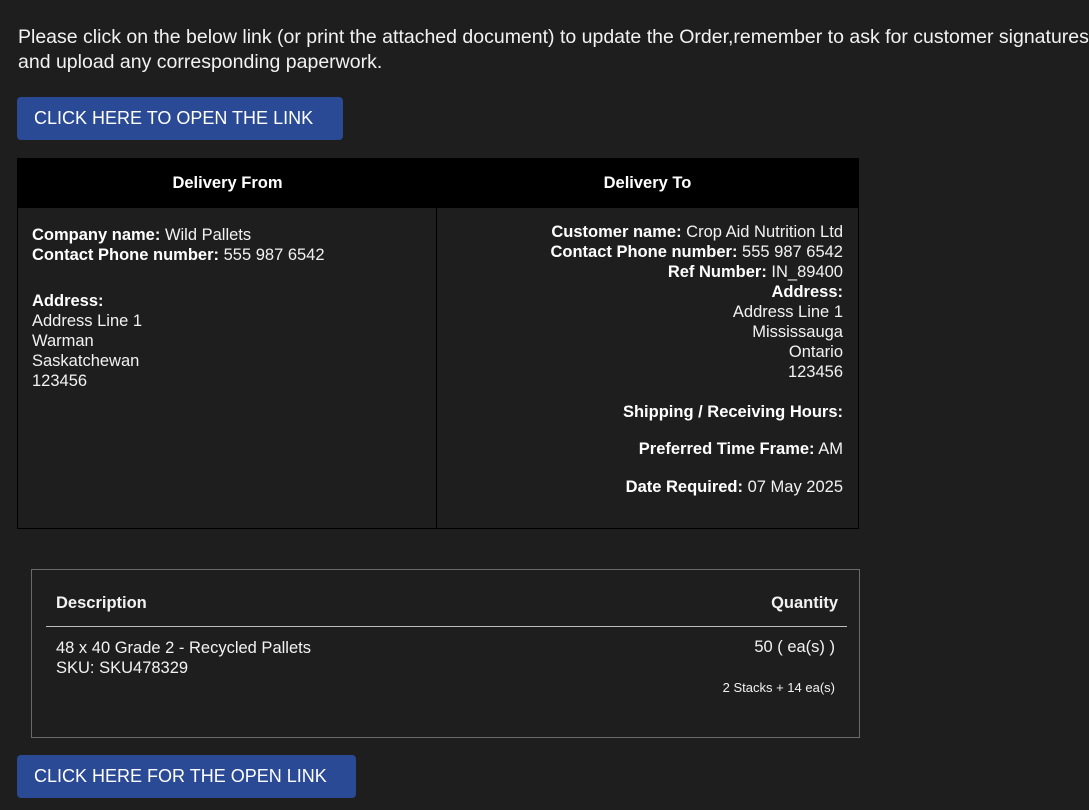  What do you see at coordinates (684, 487) in the screenshot?
I see `date-required-label: Date Required:` at bounding box center [684, 487].